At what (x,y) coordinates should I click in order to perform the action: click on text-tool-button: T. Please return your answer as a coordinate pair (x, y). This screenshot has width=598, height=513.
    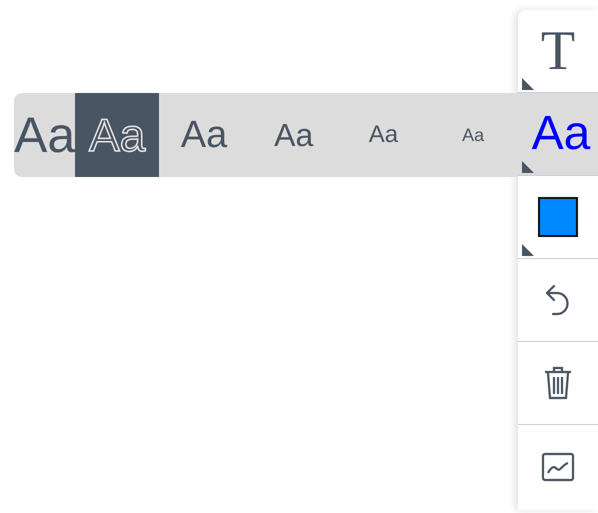
    Looking at the image, I should click on (558, 51).